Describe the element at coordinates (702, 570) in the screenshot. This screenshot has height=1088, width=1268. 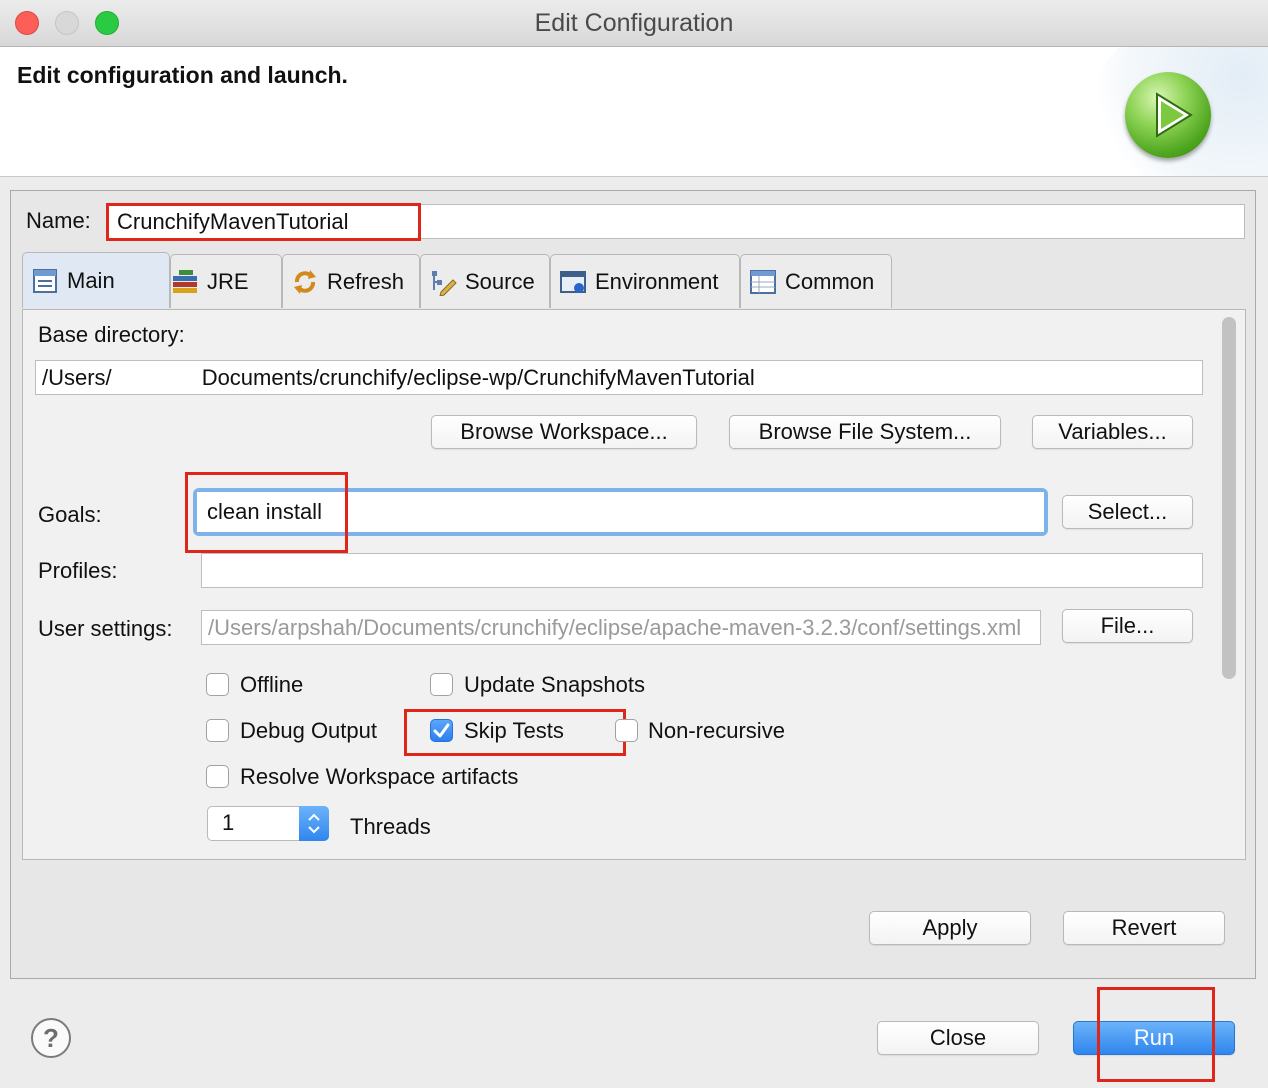
I see `profiles-input` at that location.